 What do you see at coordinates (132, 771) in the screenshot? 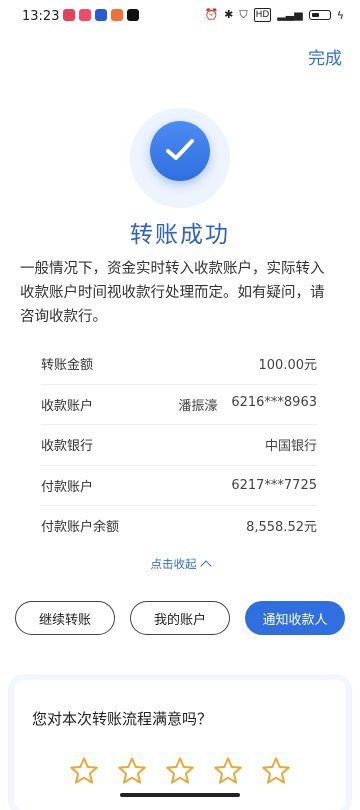
I see `star-rating-2-icon` at bounding box center [132, 771].